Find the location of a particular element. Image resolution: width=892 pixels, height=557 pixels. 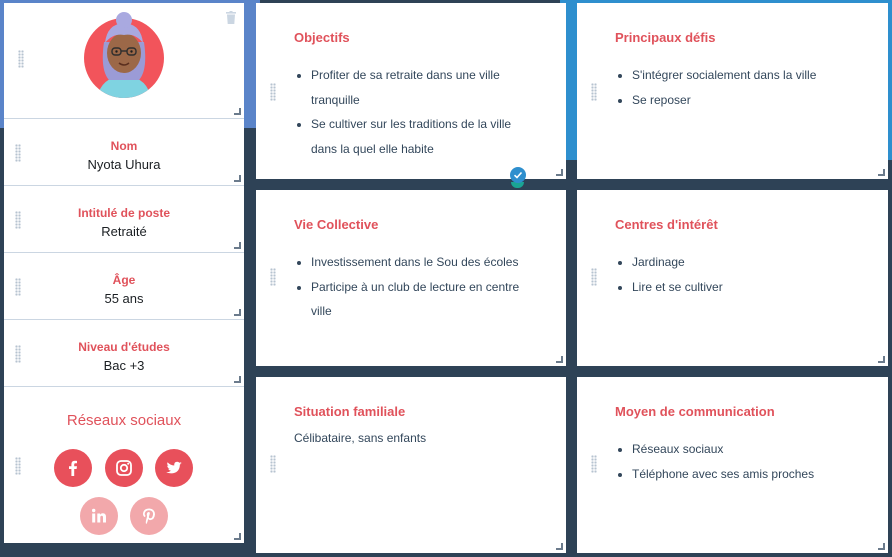

field-label: Âge is located at coordinates (124, 280).